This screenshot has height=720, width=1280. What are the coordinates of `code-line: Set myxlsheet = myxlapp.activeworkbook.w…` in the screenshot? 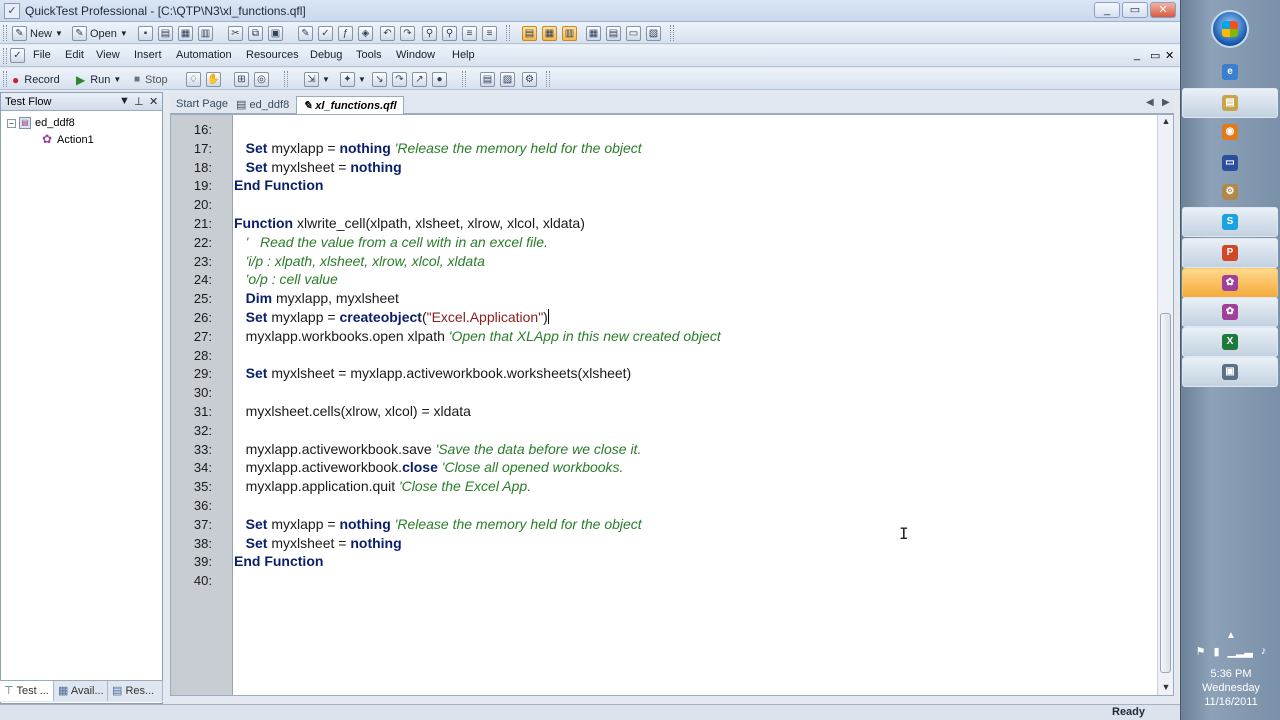 It's located at (433, 373).